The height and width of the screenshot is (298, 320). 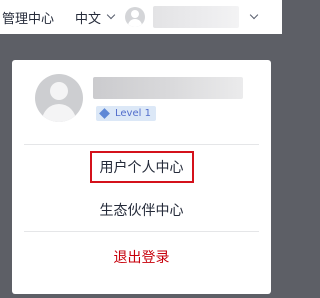 I want to click on menu-item-personal-center: 用户个人中心, so click(x=141, y=166).